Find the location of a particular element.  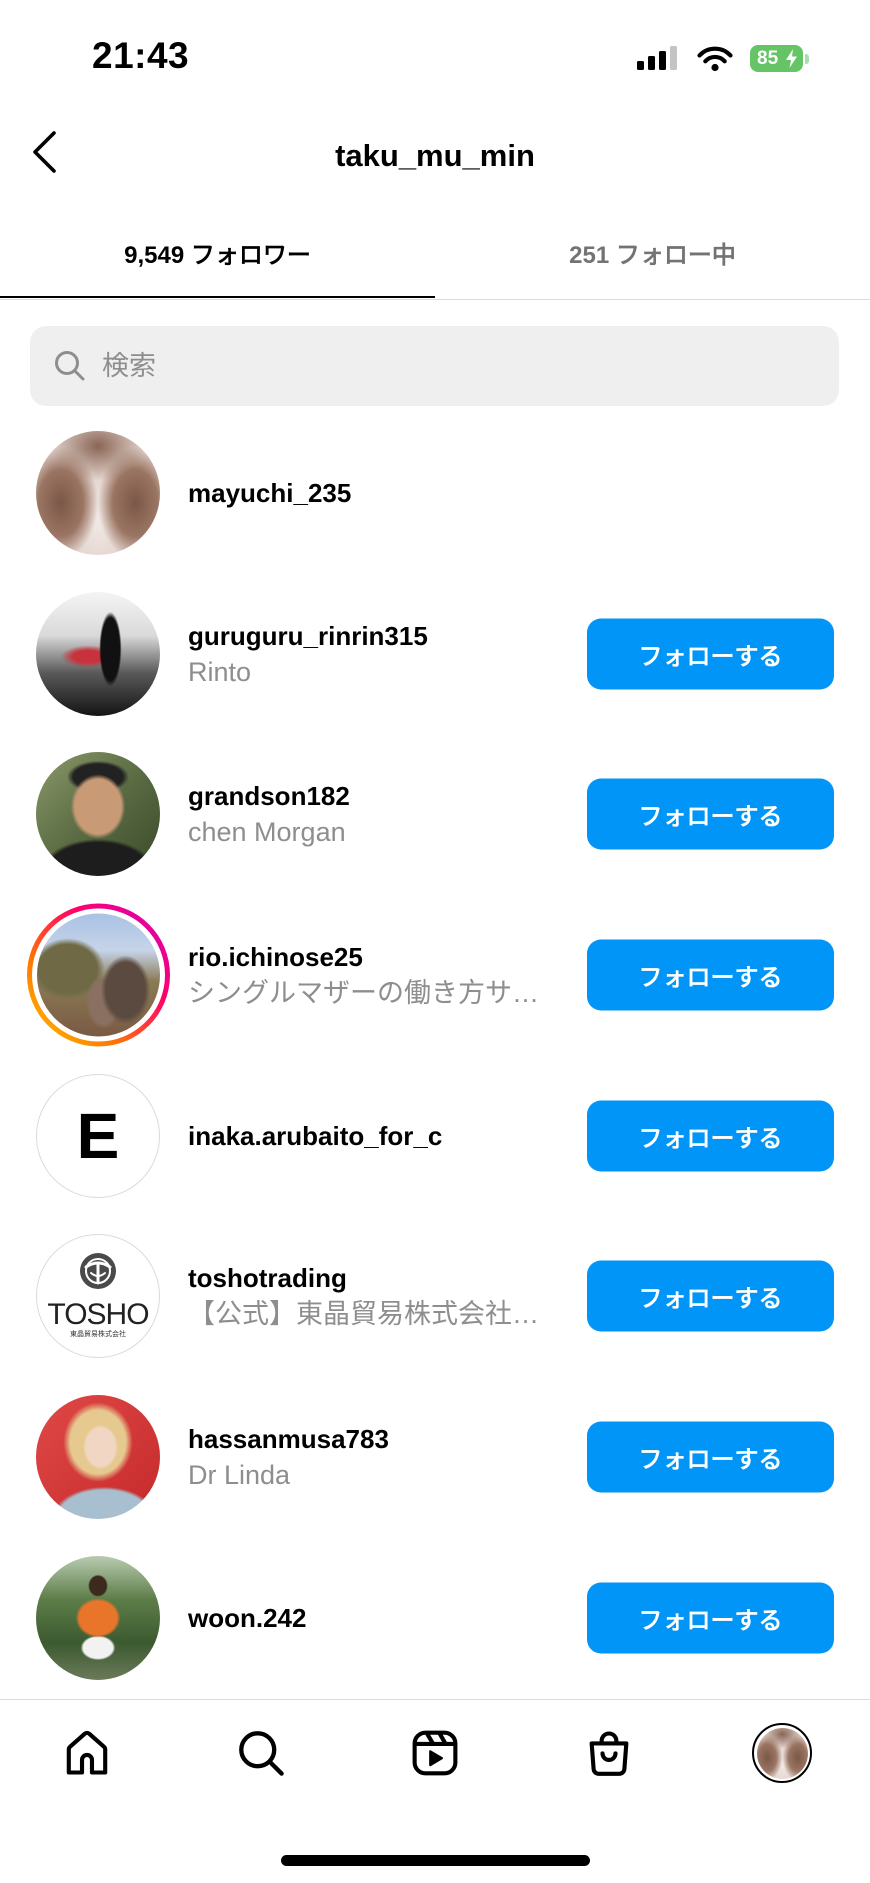

home-icon is located at coordinates (87, 1753).